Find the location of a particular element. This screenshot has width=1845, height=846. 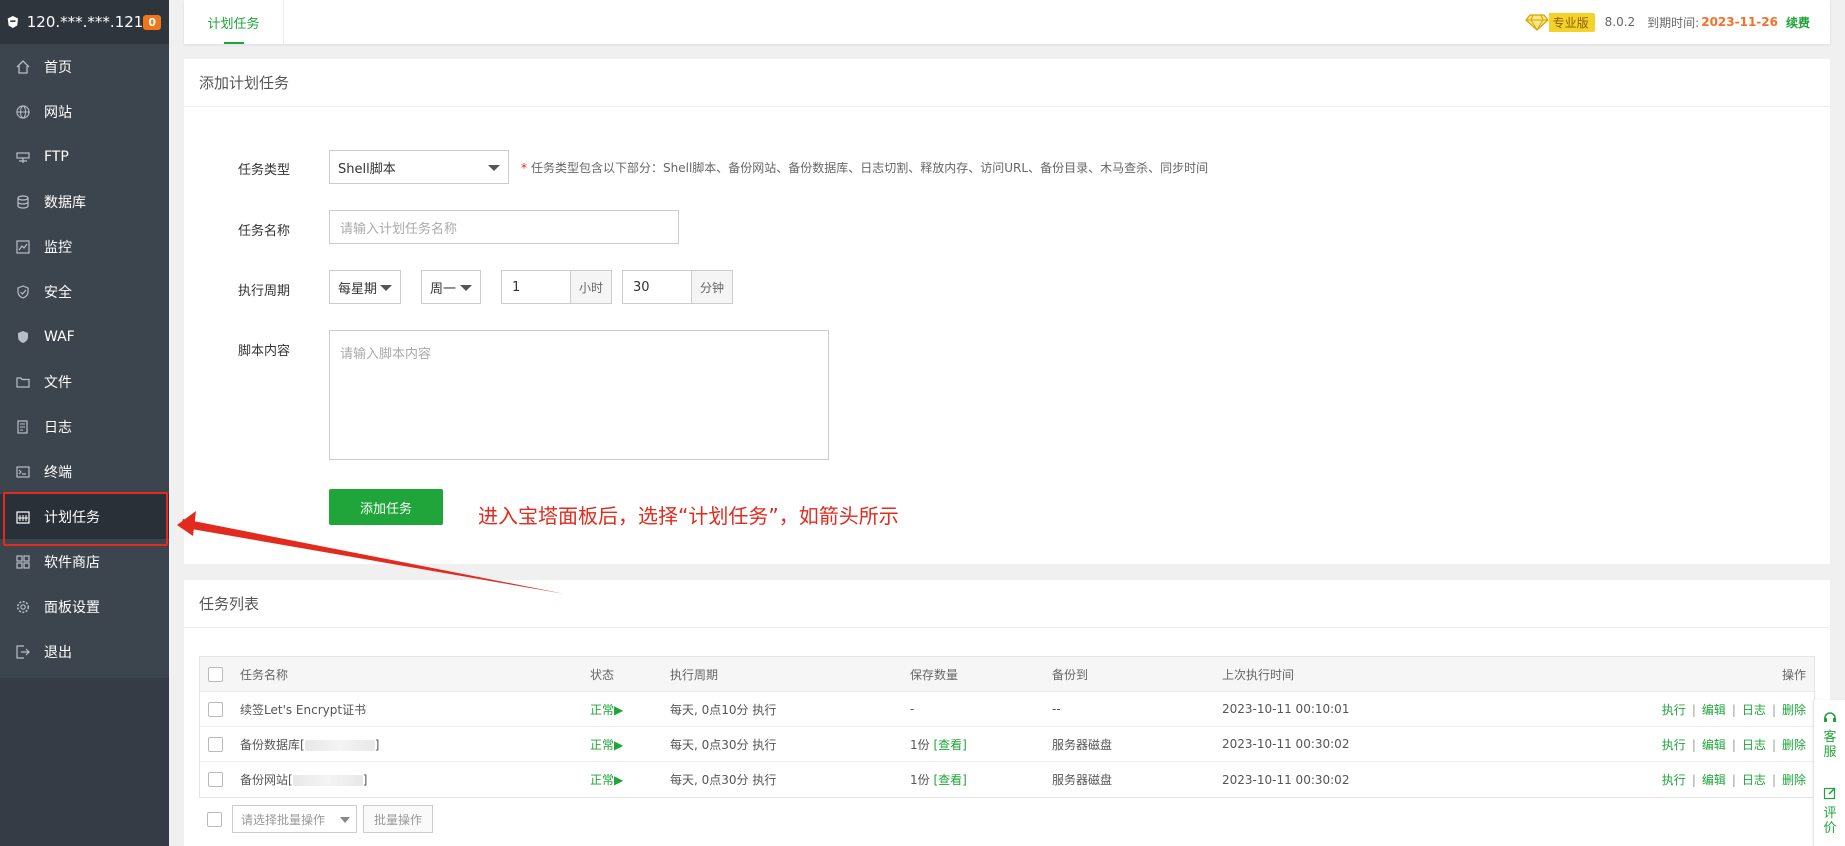

task-name-input: 请输入计划任务名称 is located at coordinates (504, 227).